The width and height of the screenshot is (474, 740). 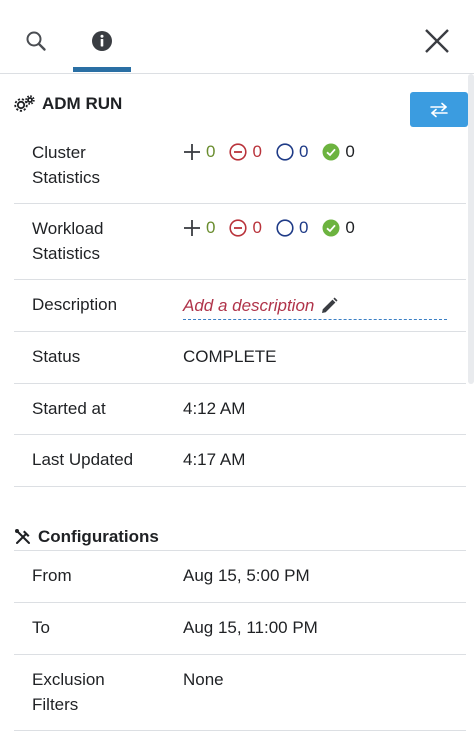 What do you see at coordinates (59, 152) in the screenshot?
I see `label-line-1: Cluster` at bounding box center [59, 152].